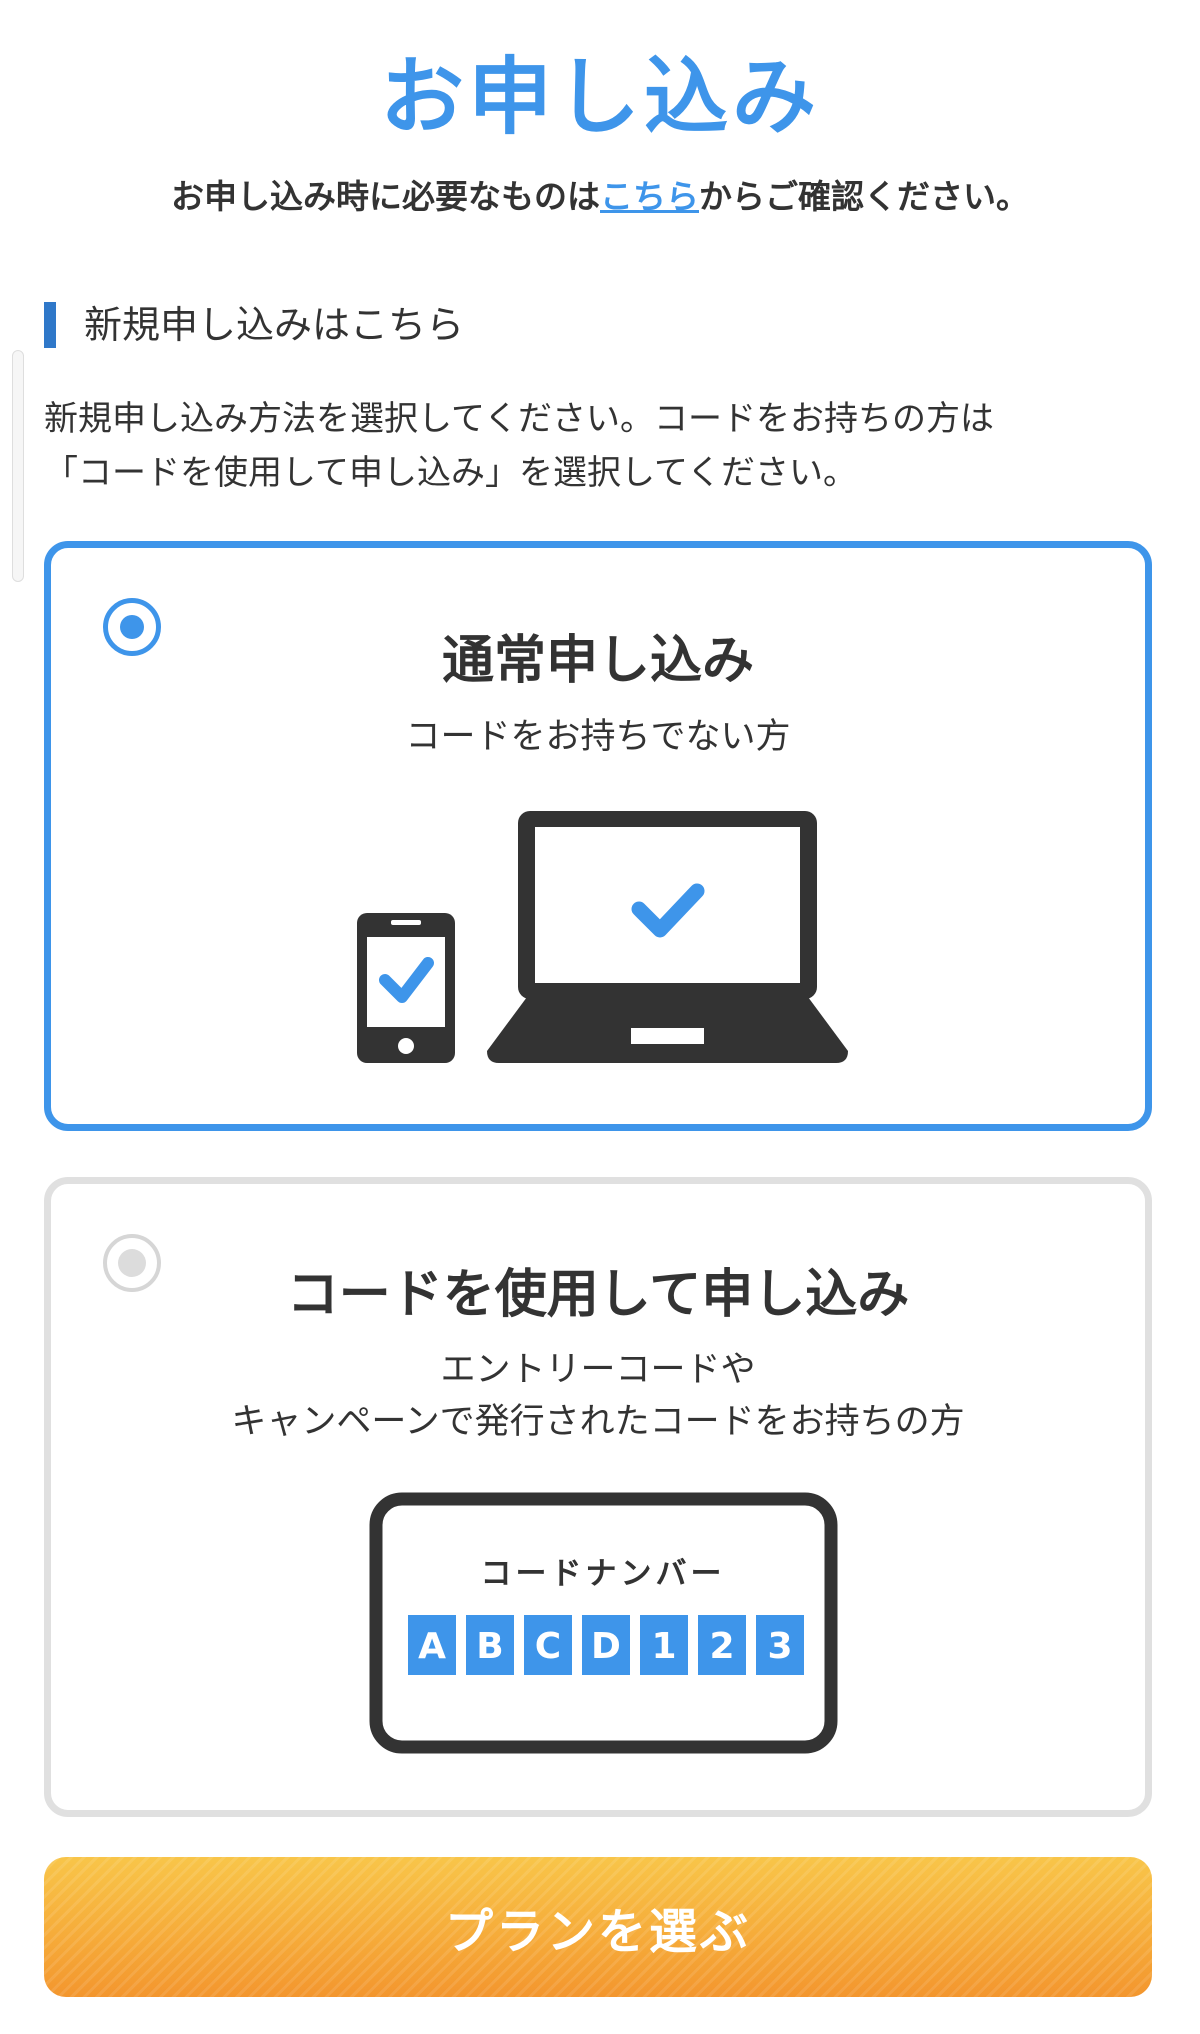 This screenshot has width=1200, height=2034. I want to click on code-number-label: コードナンバー, so click(603, 1574).